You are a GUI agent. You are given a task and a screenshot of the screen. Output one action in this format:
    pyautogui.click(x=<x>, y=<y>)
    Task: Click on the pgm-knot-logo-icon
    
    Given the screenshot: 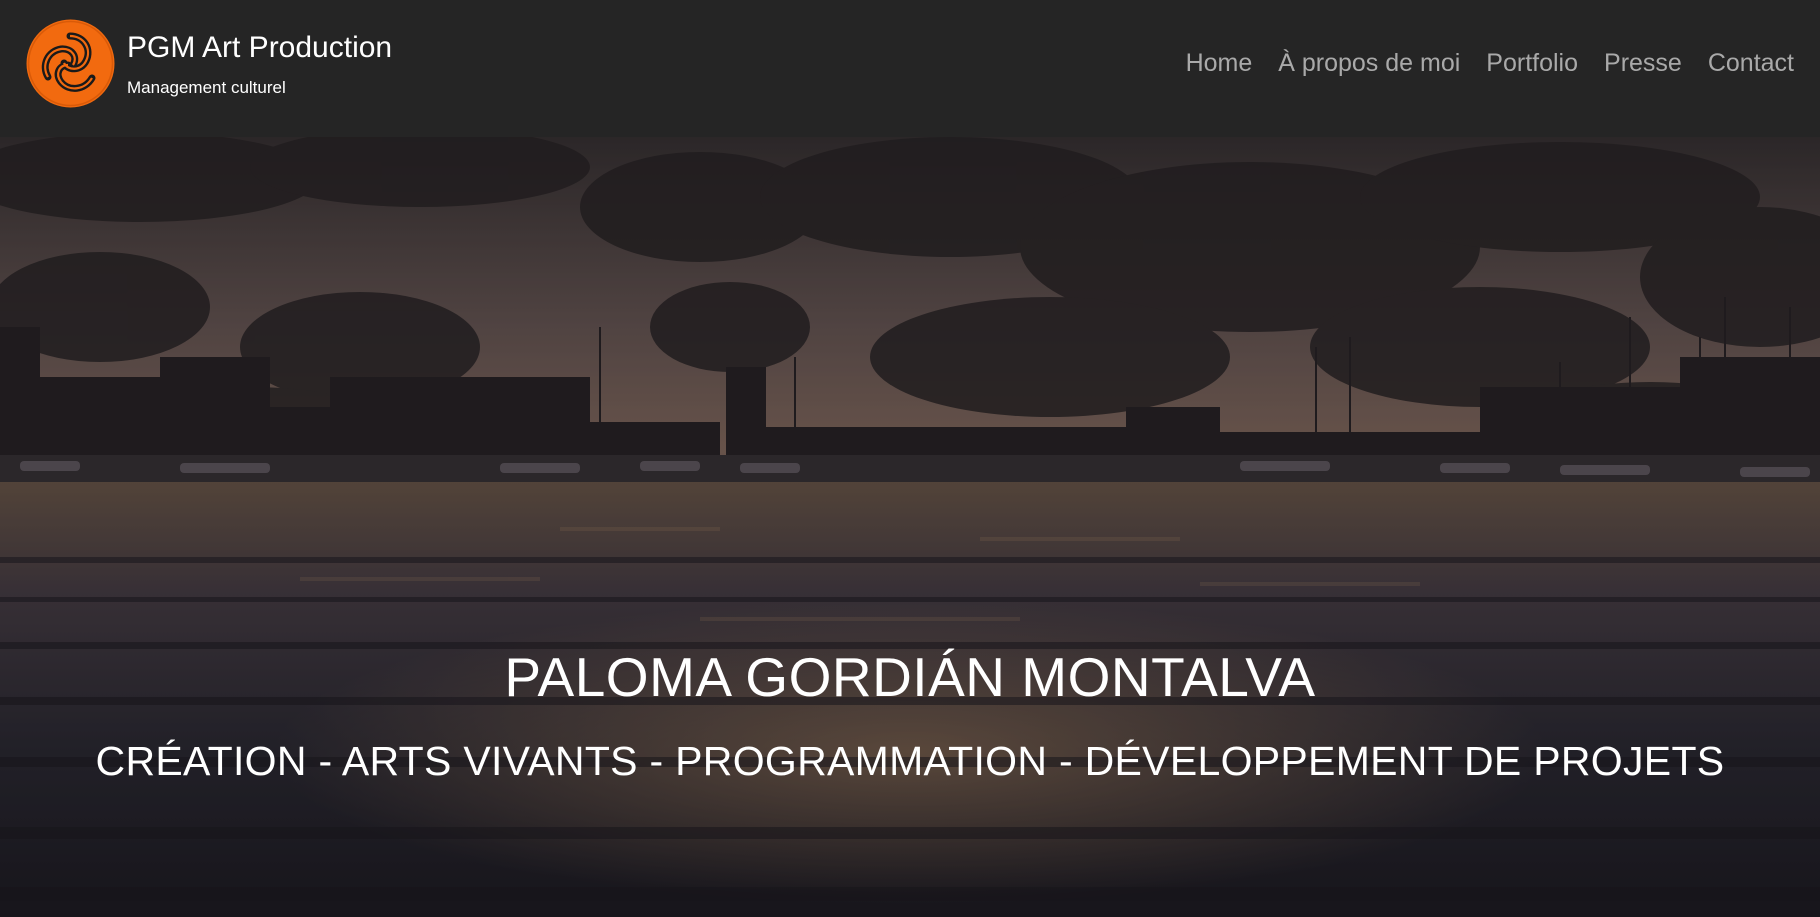 What is the action you would take?
    pyautogui.click(x=70, y=63)
    